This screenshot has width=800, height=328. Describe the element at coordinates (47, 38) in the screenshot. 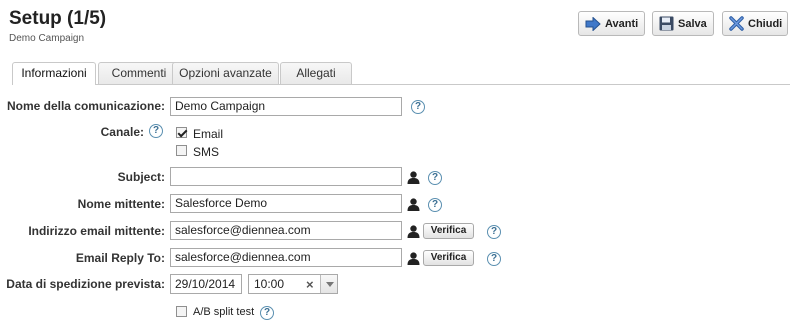

I see `page-subtitle: Demo Campaign` at that location.